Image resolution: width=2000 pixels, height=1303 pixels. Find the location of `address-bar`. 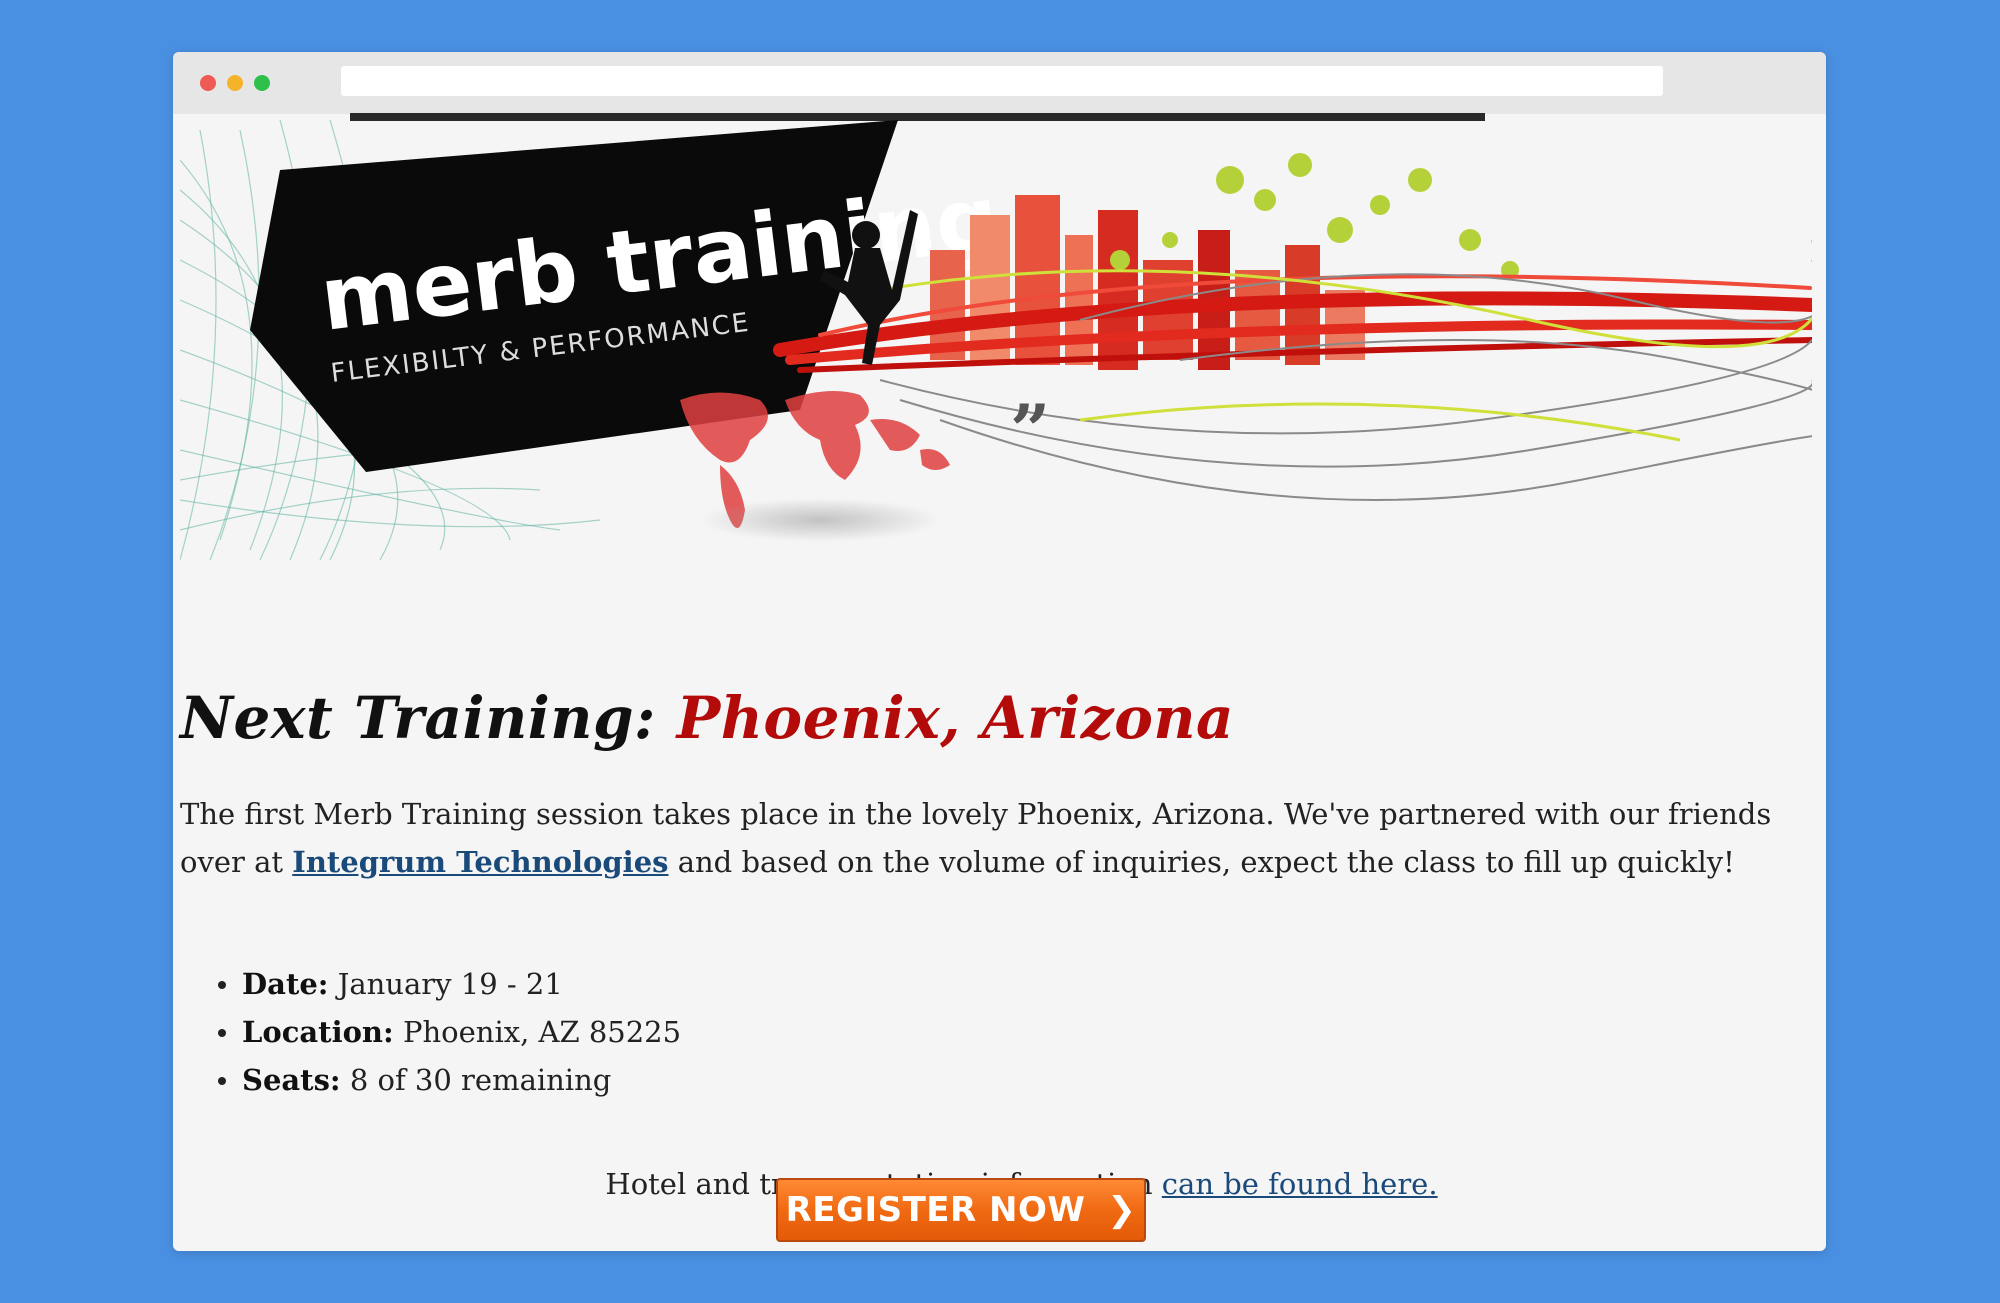

address-bar is located at coordinates (1002, 81).